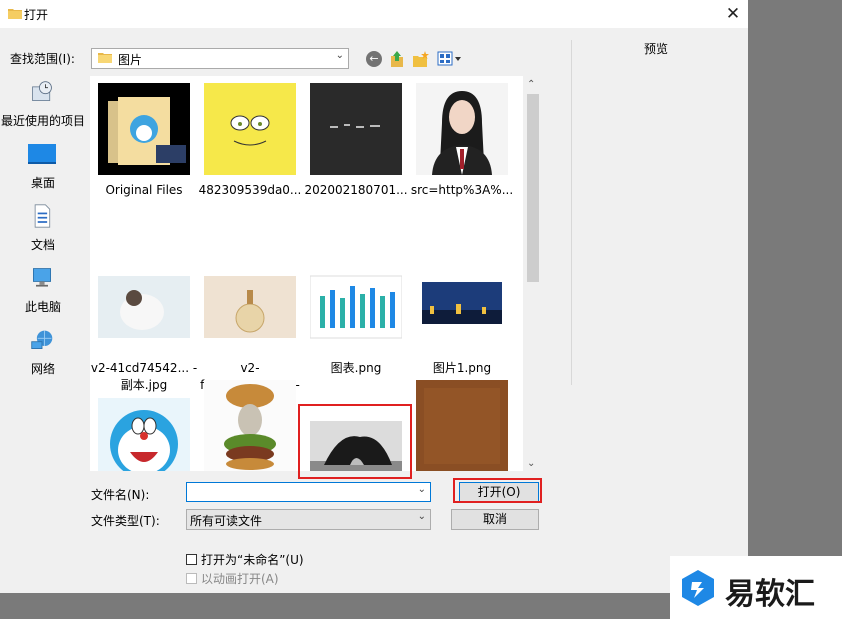 The image size is (842, 619). What do you see at coordinates (698, 588) in the screenshot?
I see `logo-icon` at bounding box center [698, 588].